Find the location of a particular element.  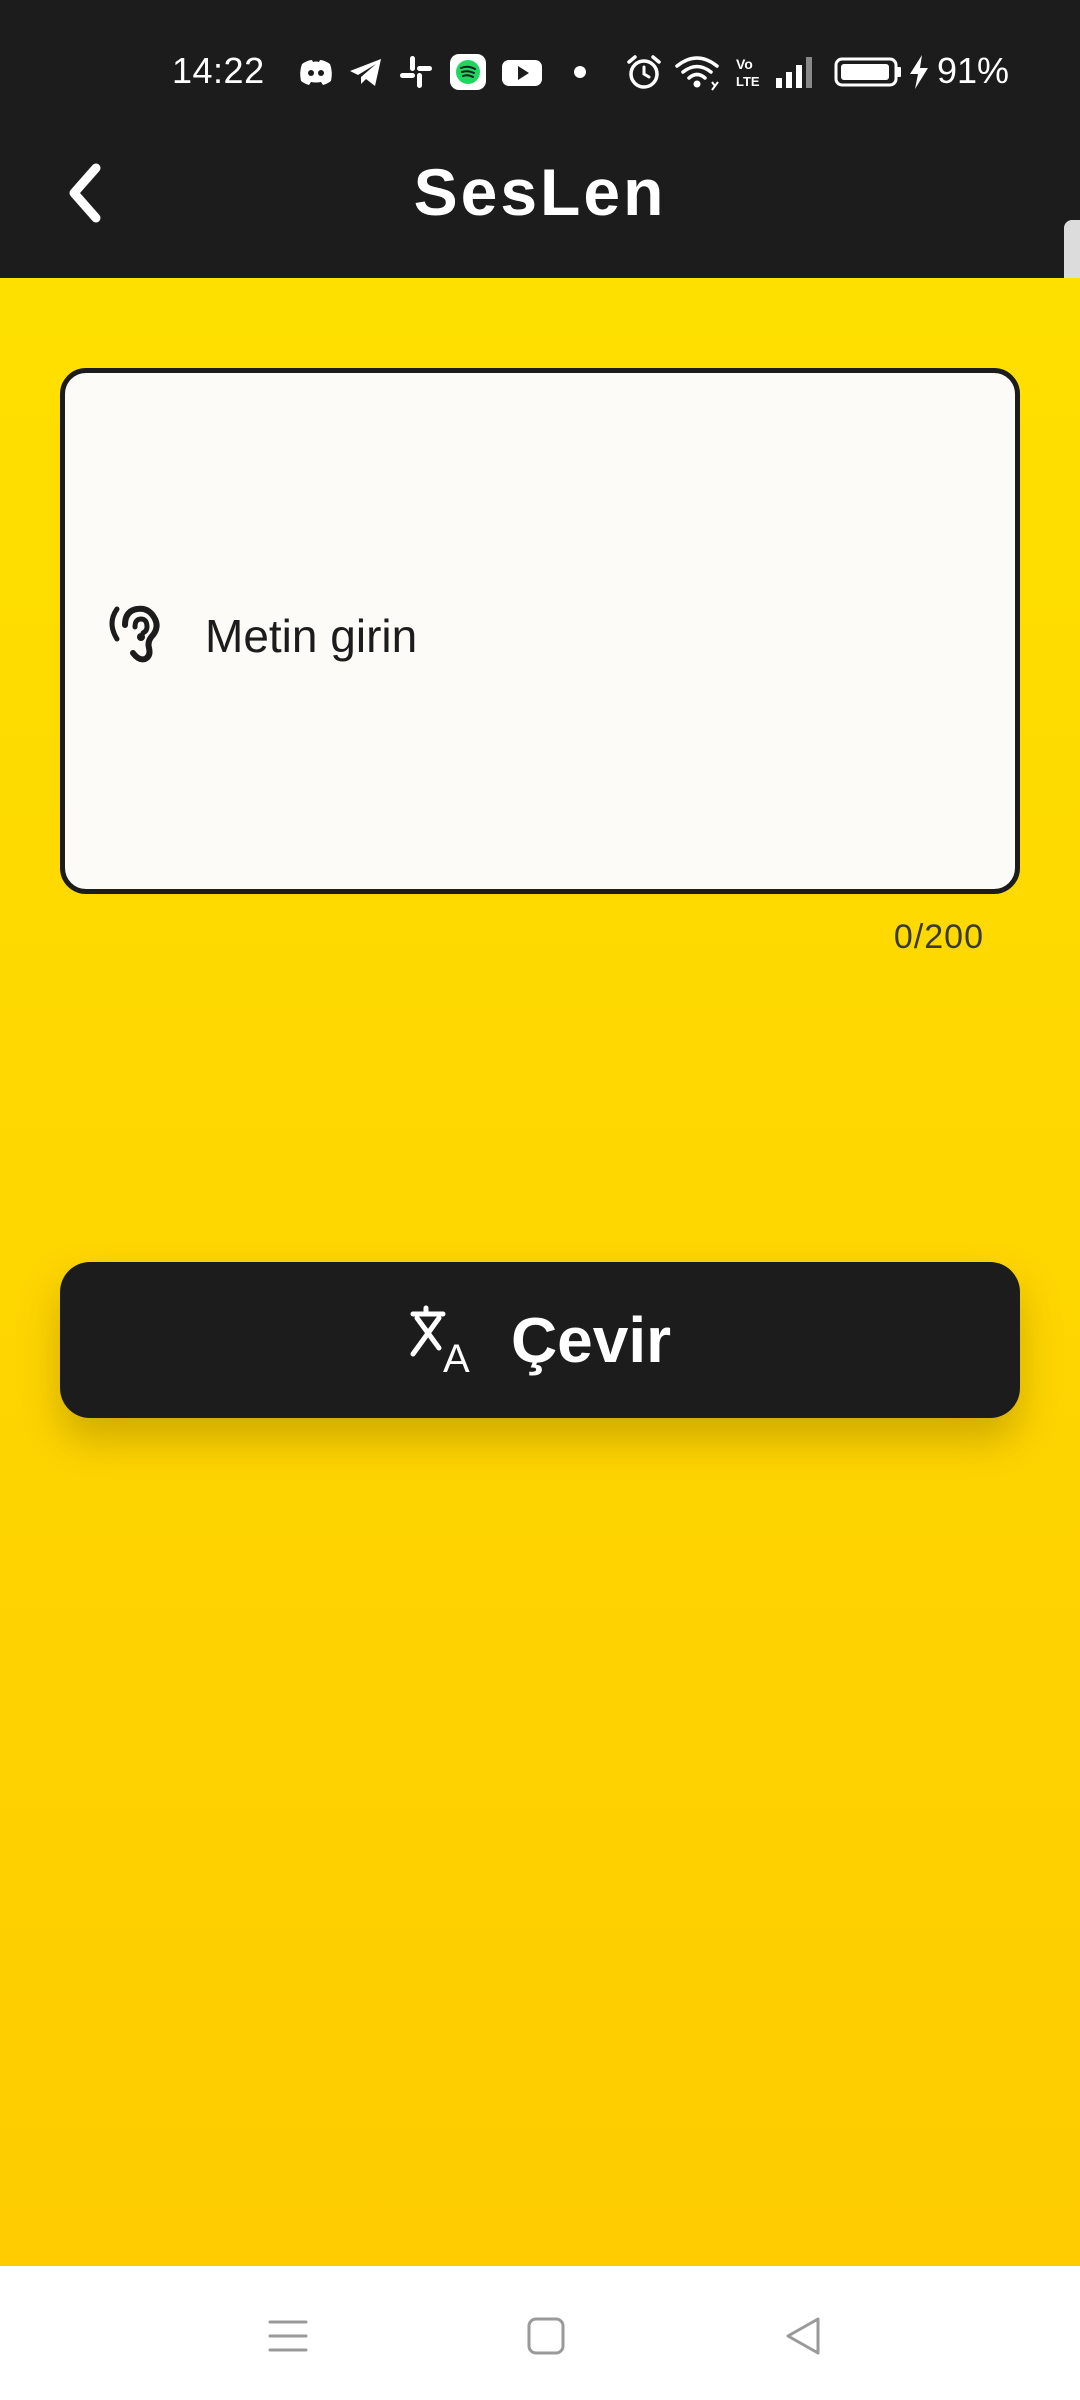

navigation-bar is located at coordinates (540, 2333).